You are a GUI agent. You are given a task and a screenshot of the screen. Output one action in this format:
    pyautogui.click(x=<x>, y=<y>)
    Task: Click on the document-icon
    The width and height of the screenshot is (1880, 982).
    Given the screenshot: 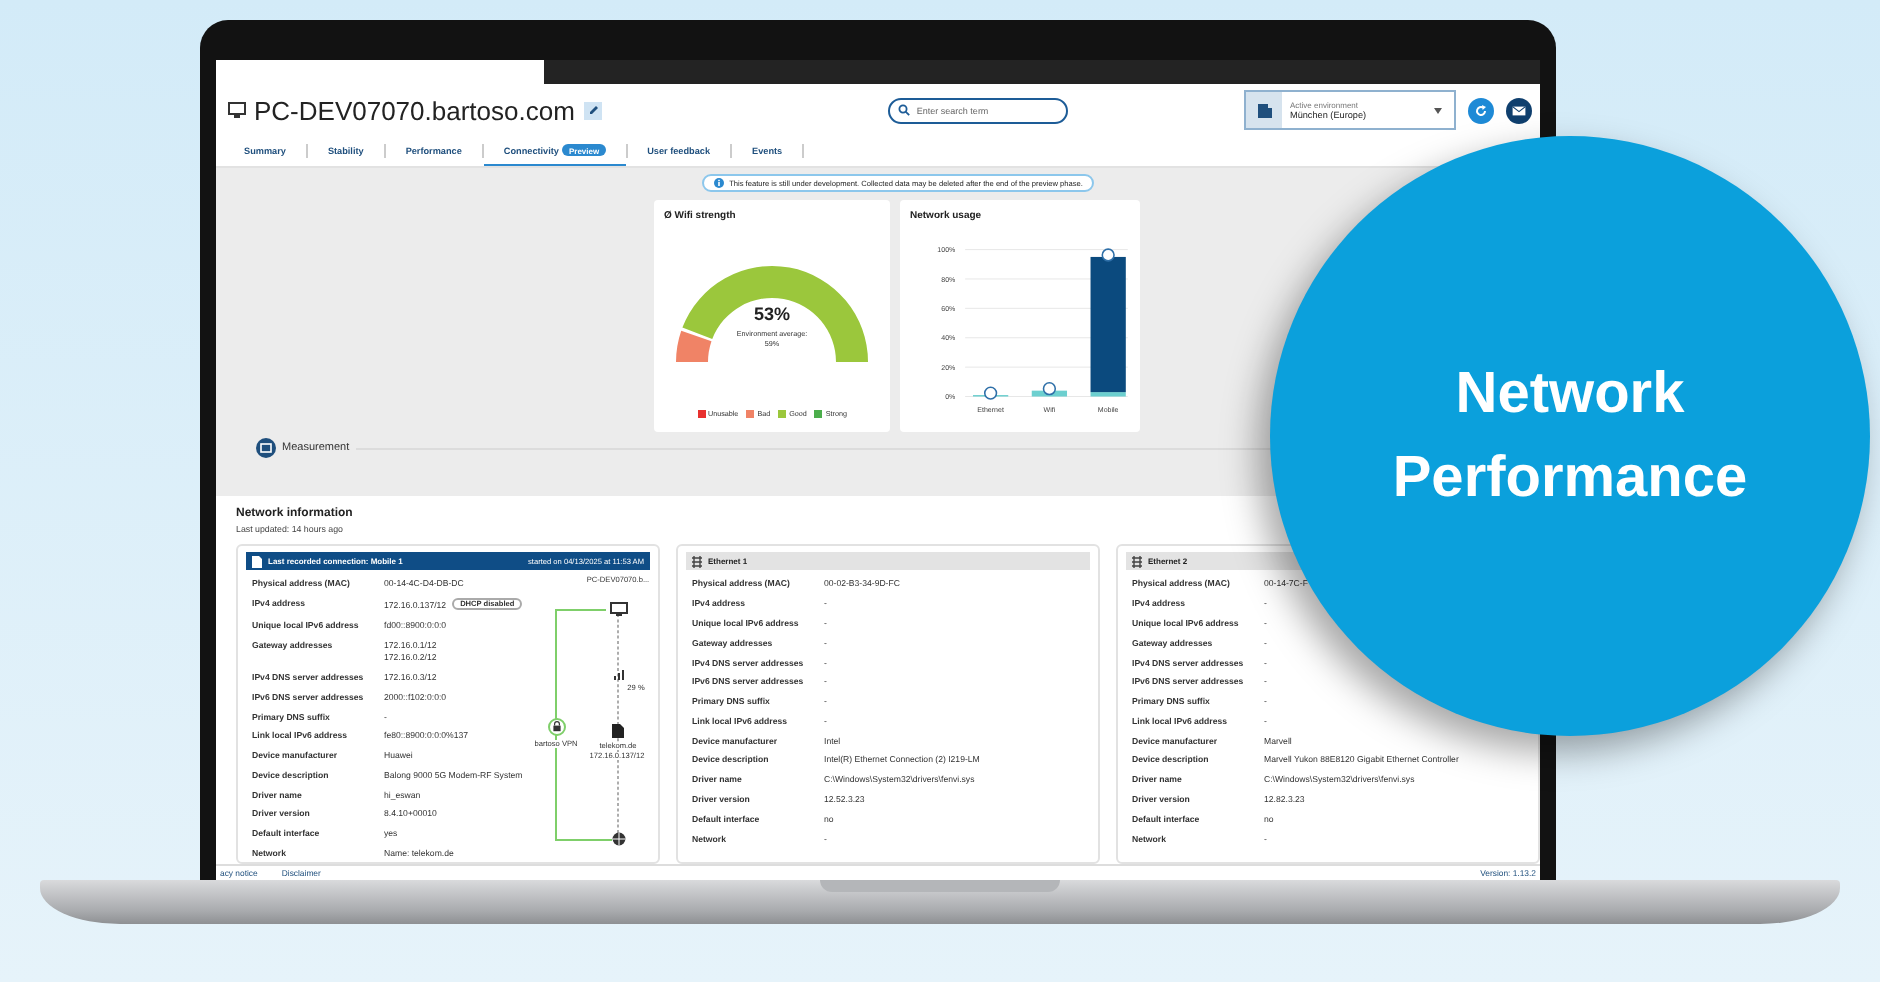 What is the action you would take?
    pyautogui.click(x=257, y=561)
    